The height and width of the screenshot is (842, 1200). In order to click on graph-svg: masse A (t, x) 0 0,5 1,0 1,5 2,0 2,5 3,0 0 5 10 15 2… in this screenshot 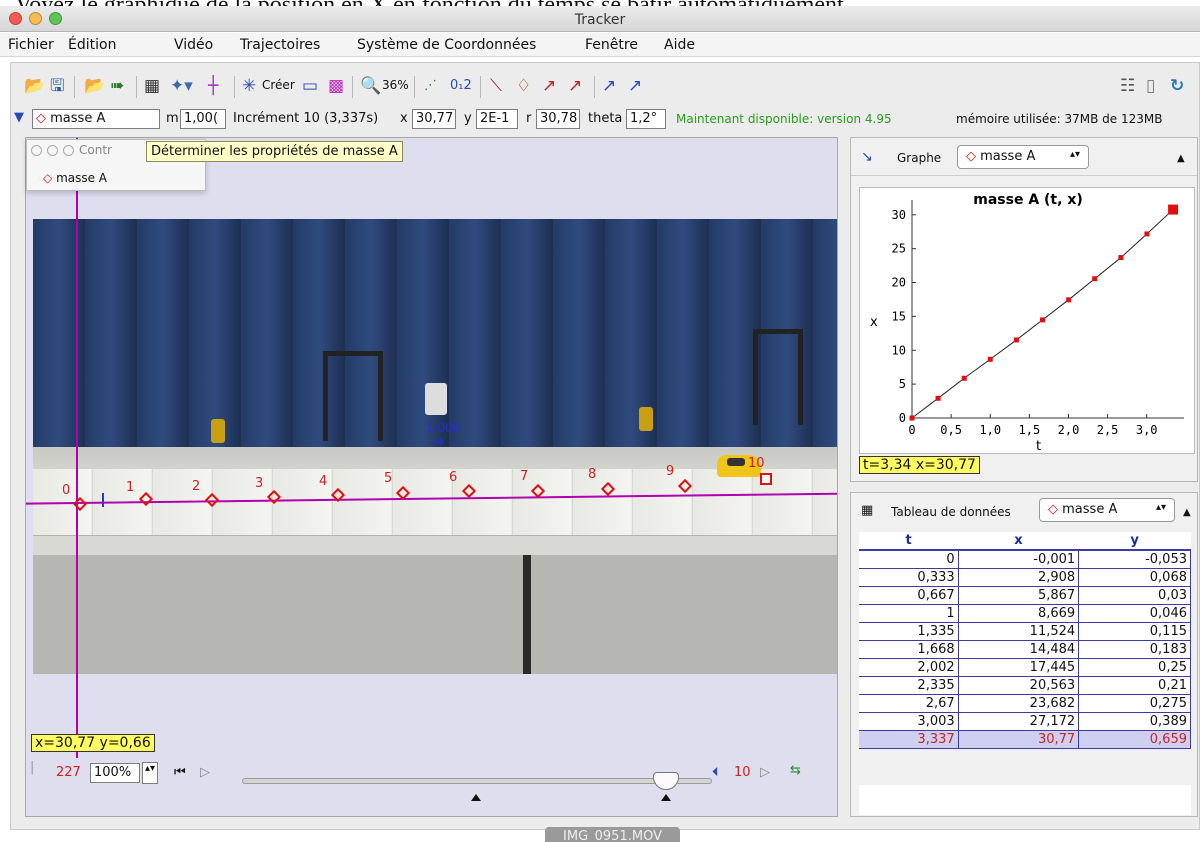, I will do `click(1028, 321)`.